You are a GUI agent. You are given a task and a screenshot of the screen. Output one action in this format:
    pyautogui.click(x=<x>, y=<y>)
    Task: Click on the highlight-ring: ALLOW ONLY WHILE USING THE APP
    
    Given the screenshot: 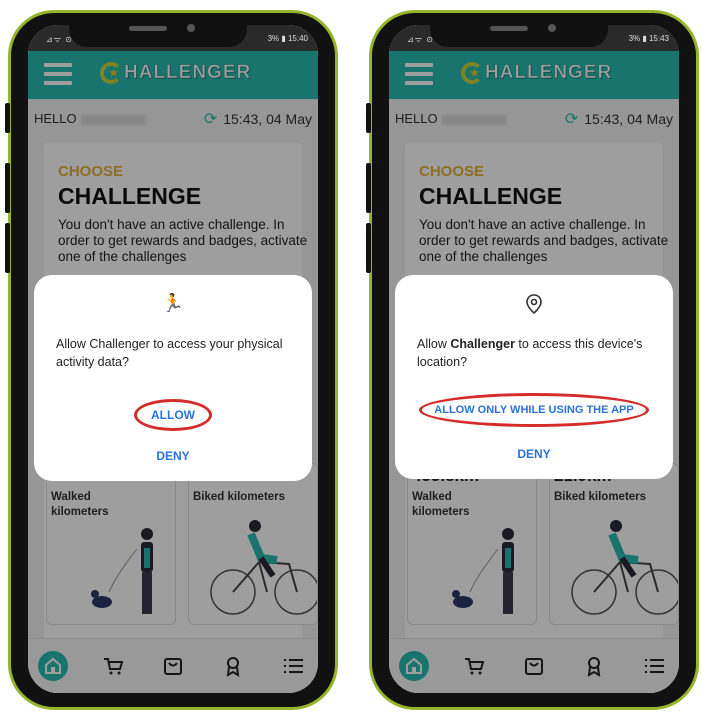 What is the action you would take?
    pyautogui.click(x=534, y=410)
    